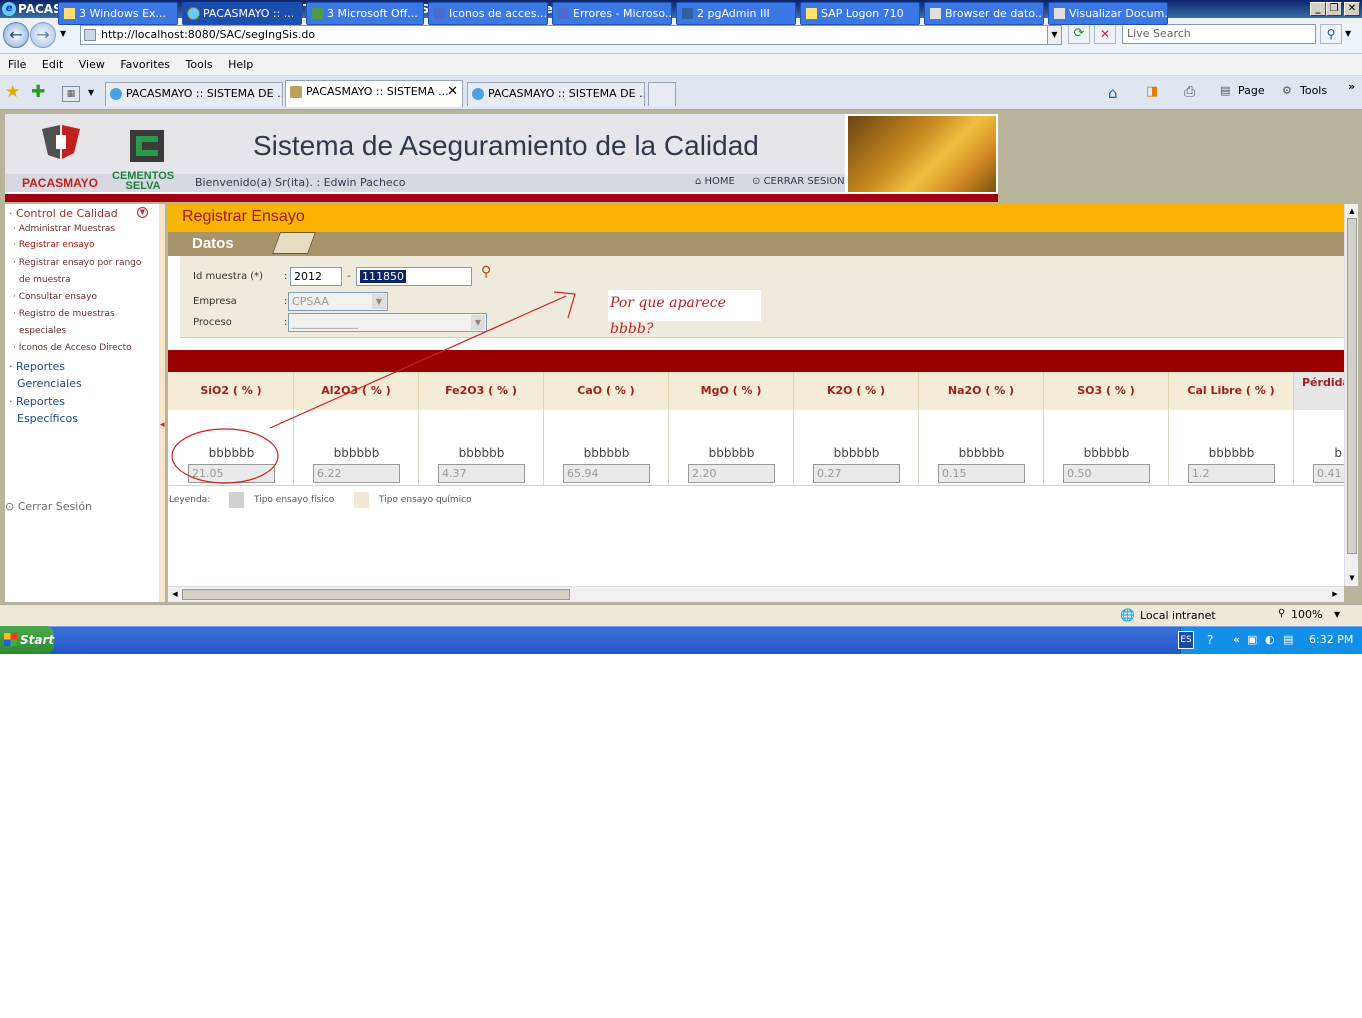 Image resolution: width=1362 pixels, height=1018 pixels. What do you see at coordinates (1252, 640) in the screenshot?
I see `network-icon: ▣` at bounding box center [1252, 640].